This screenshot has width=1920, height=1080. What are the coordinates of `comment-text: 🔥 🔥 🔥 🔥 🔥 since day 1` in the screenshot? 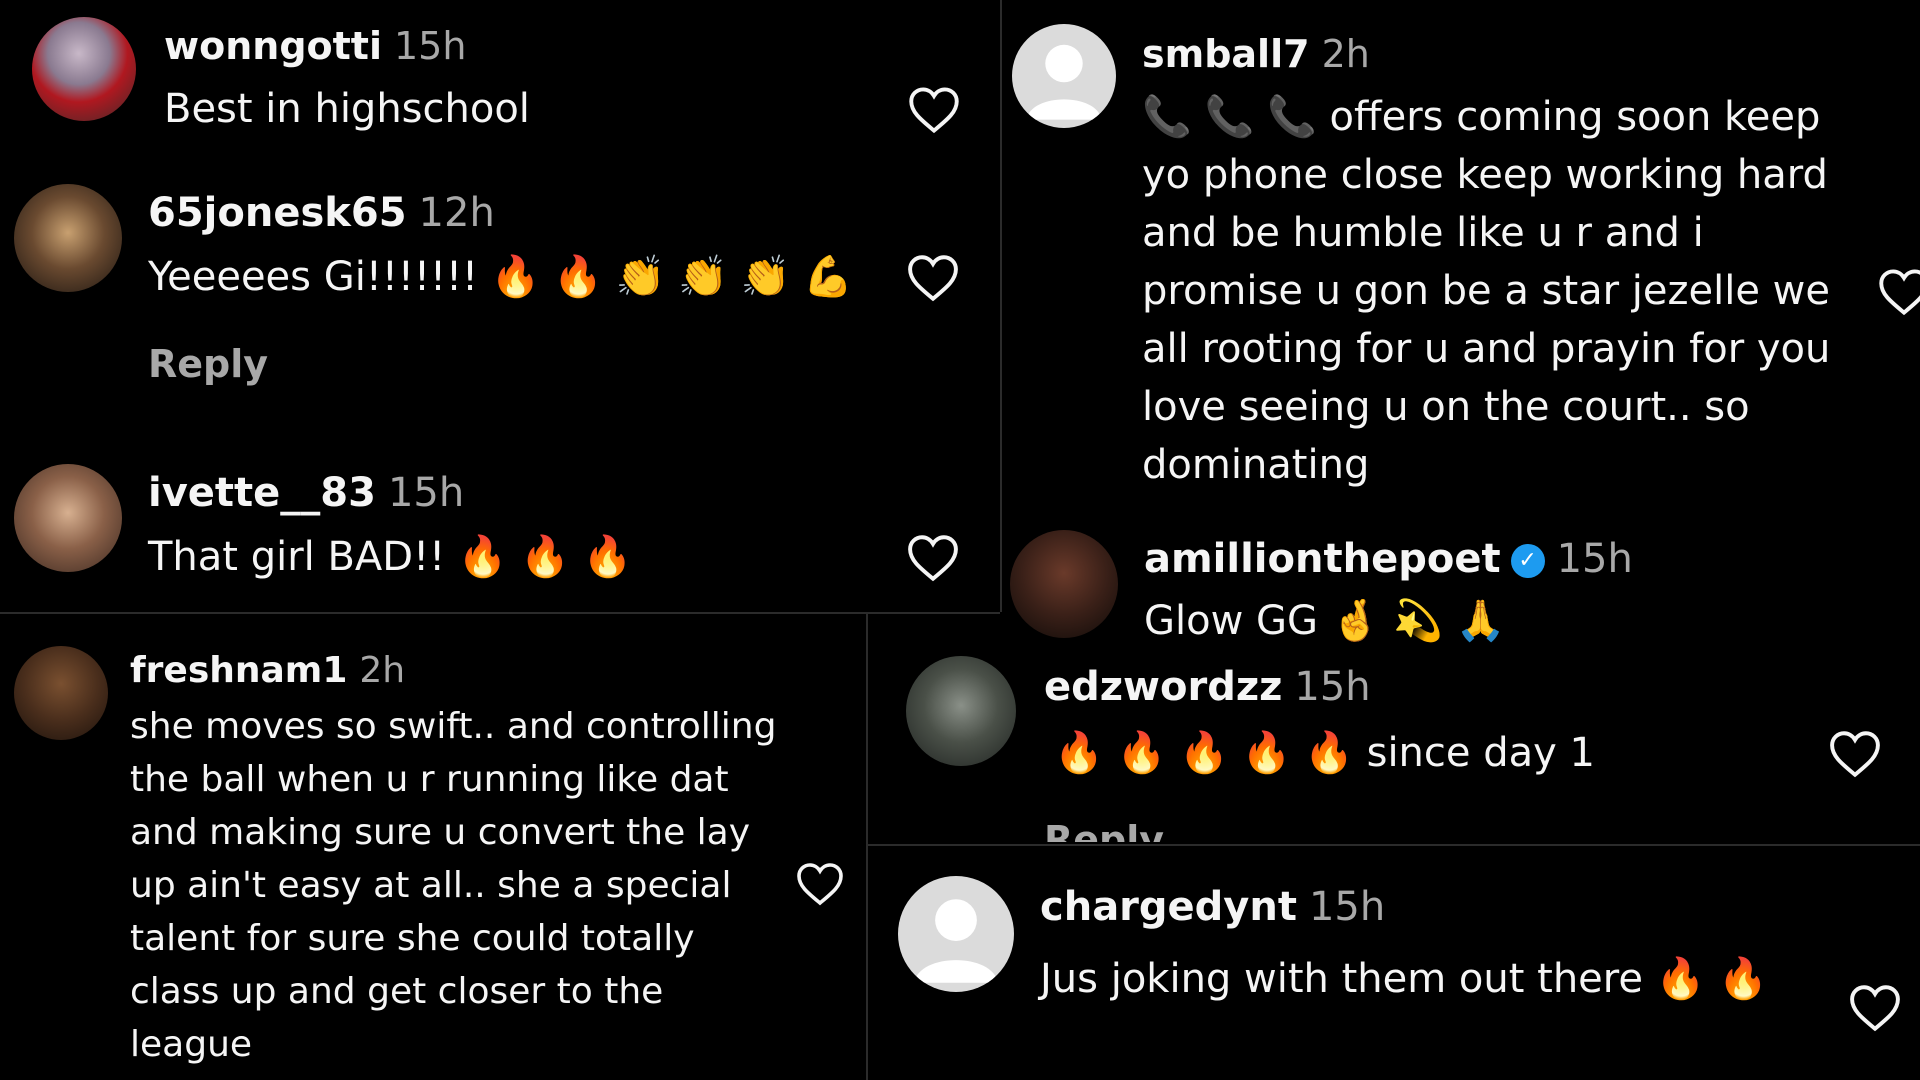 It's located at (1324, 753).